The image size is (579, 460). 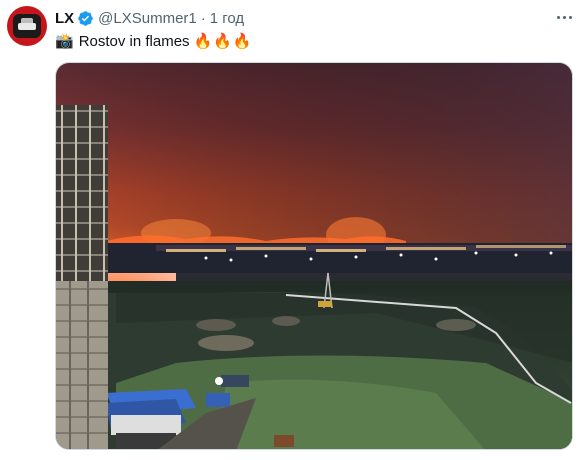 I want to click on tweet-header: LX @LXSummer1 · 1 год, so click(x=149, y=18).